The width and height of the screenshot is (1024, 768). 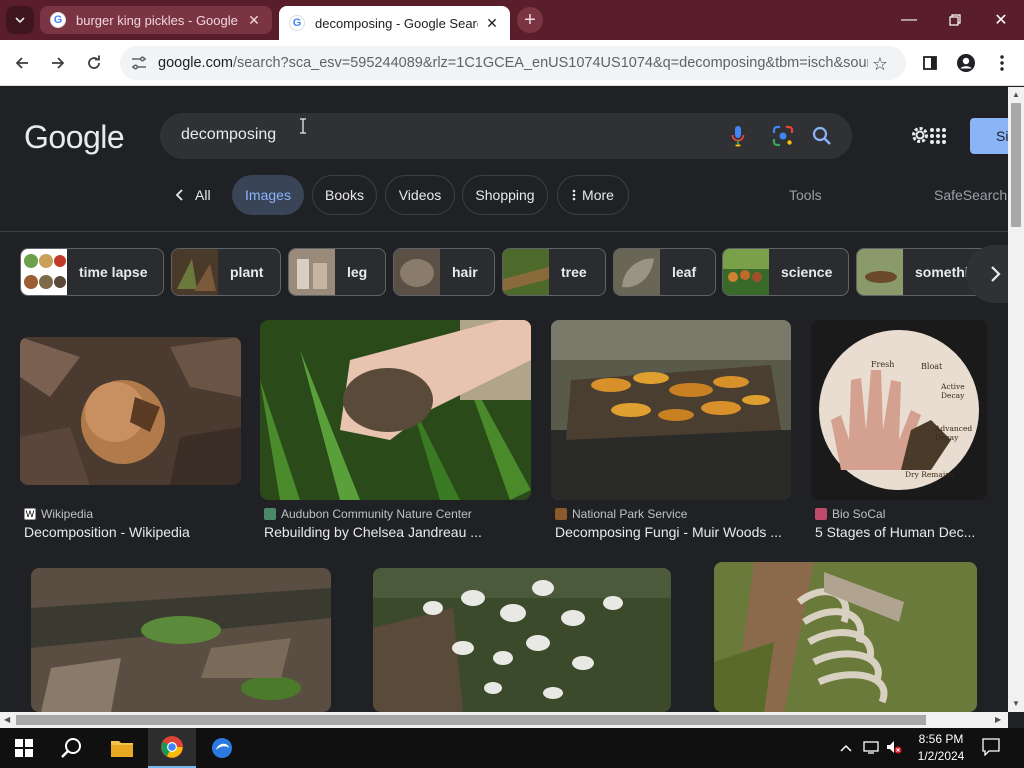 I want to click on related-label: leg, so click(x=357, y=272).